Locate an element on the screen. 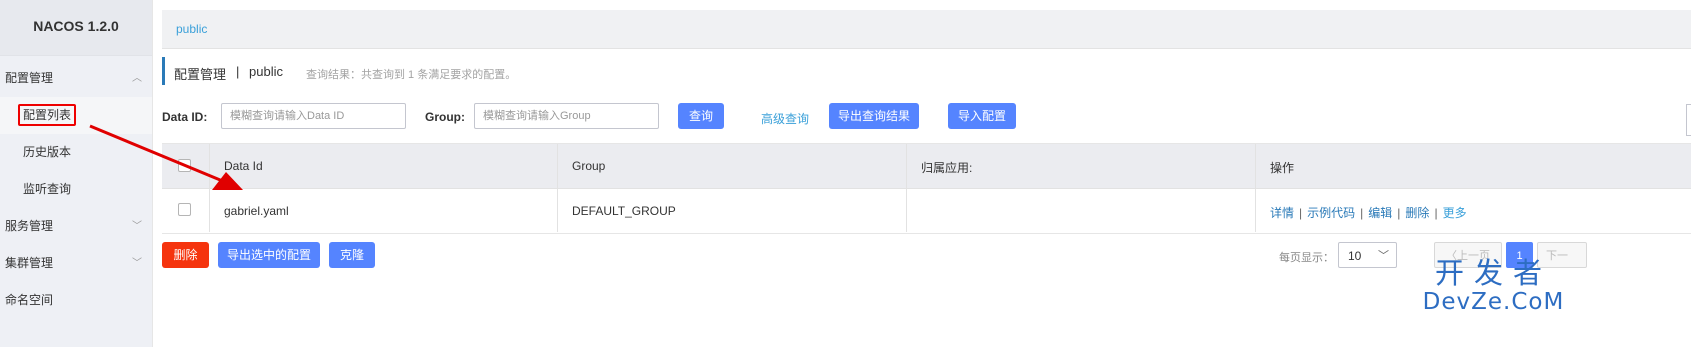  page-title-namespace: public is located at coordinates (266, 71).